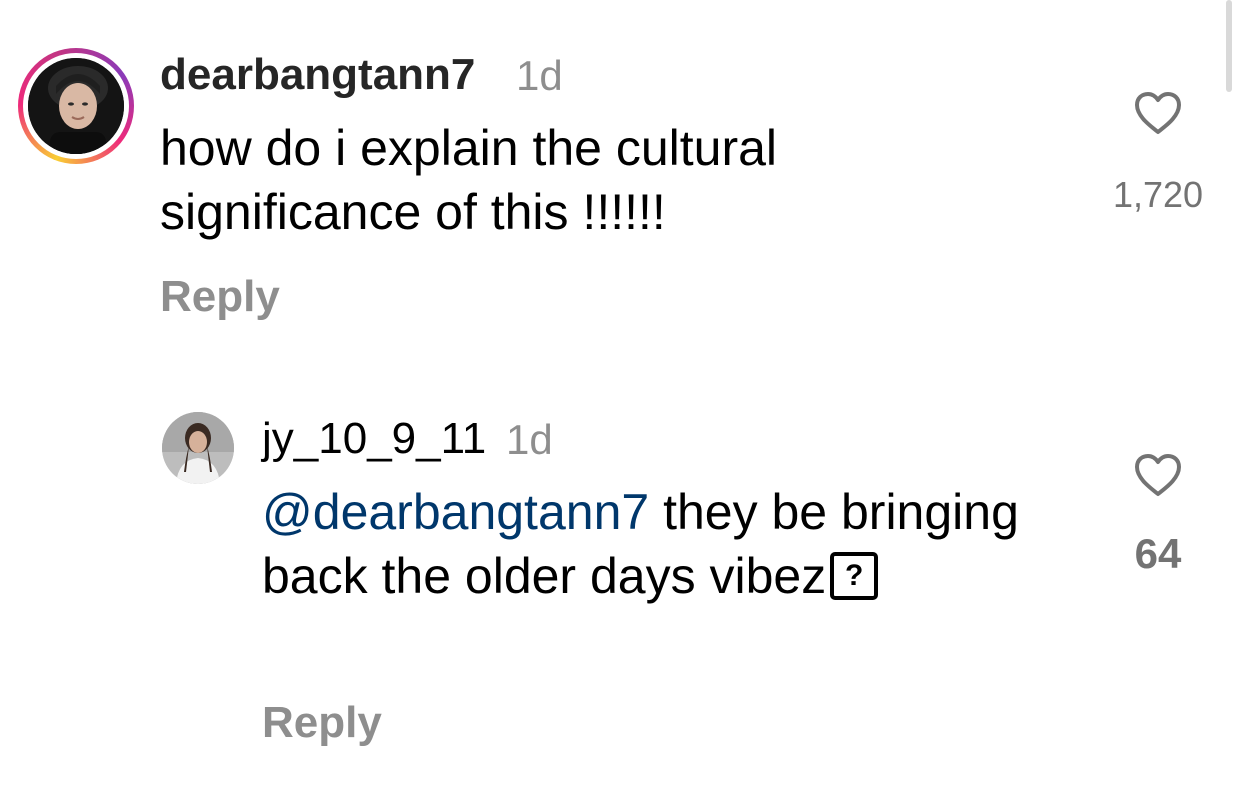 Image resolution: width=1241 pixels, height=785 pixels. What do you see at coordinates (374, 439) in the screenshot?
I see `comment-username: jy_10_9_11` at bounding box center [374, 439].